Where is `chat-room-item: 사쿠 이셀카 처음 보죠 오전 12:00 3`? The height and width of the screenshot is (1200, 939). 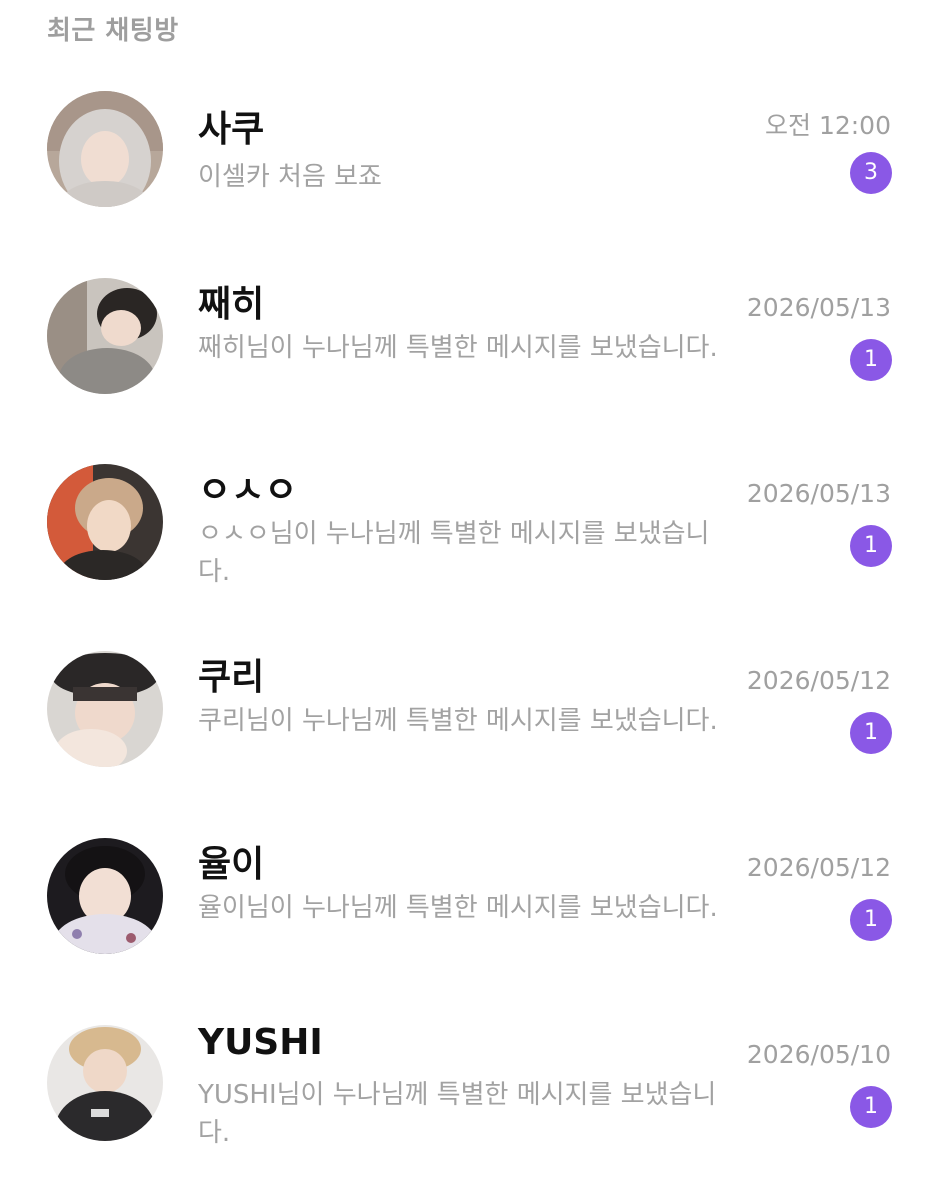 chat-room-item: 사쿠 이셀카 처음 보죠 오전 12:00 3 is located at coordinates (469, 155).